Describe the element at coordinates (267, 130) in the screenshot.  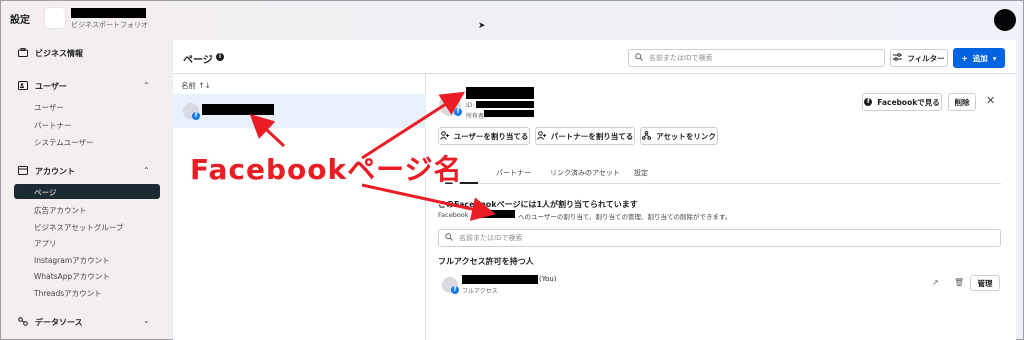
I see `arrow-to-list-item` at that location.